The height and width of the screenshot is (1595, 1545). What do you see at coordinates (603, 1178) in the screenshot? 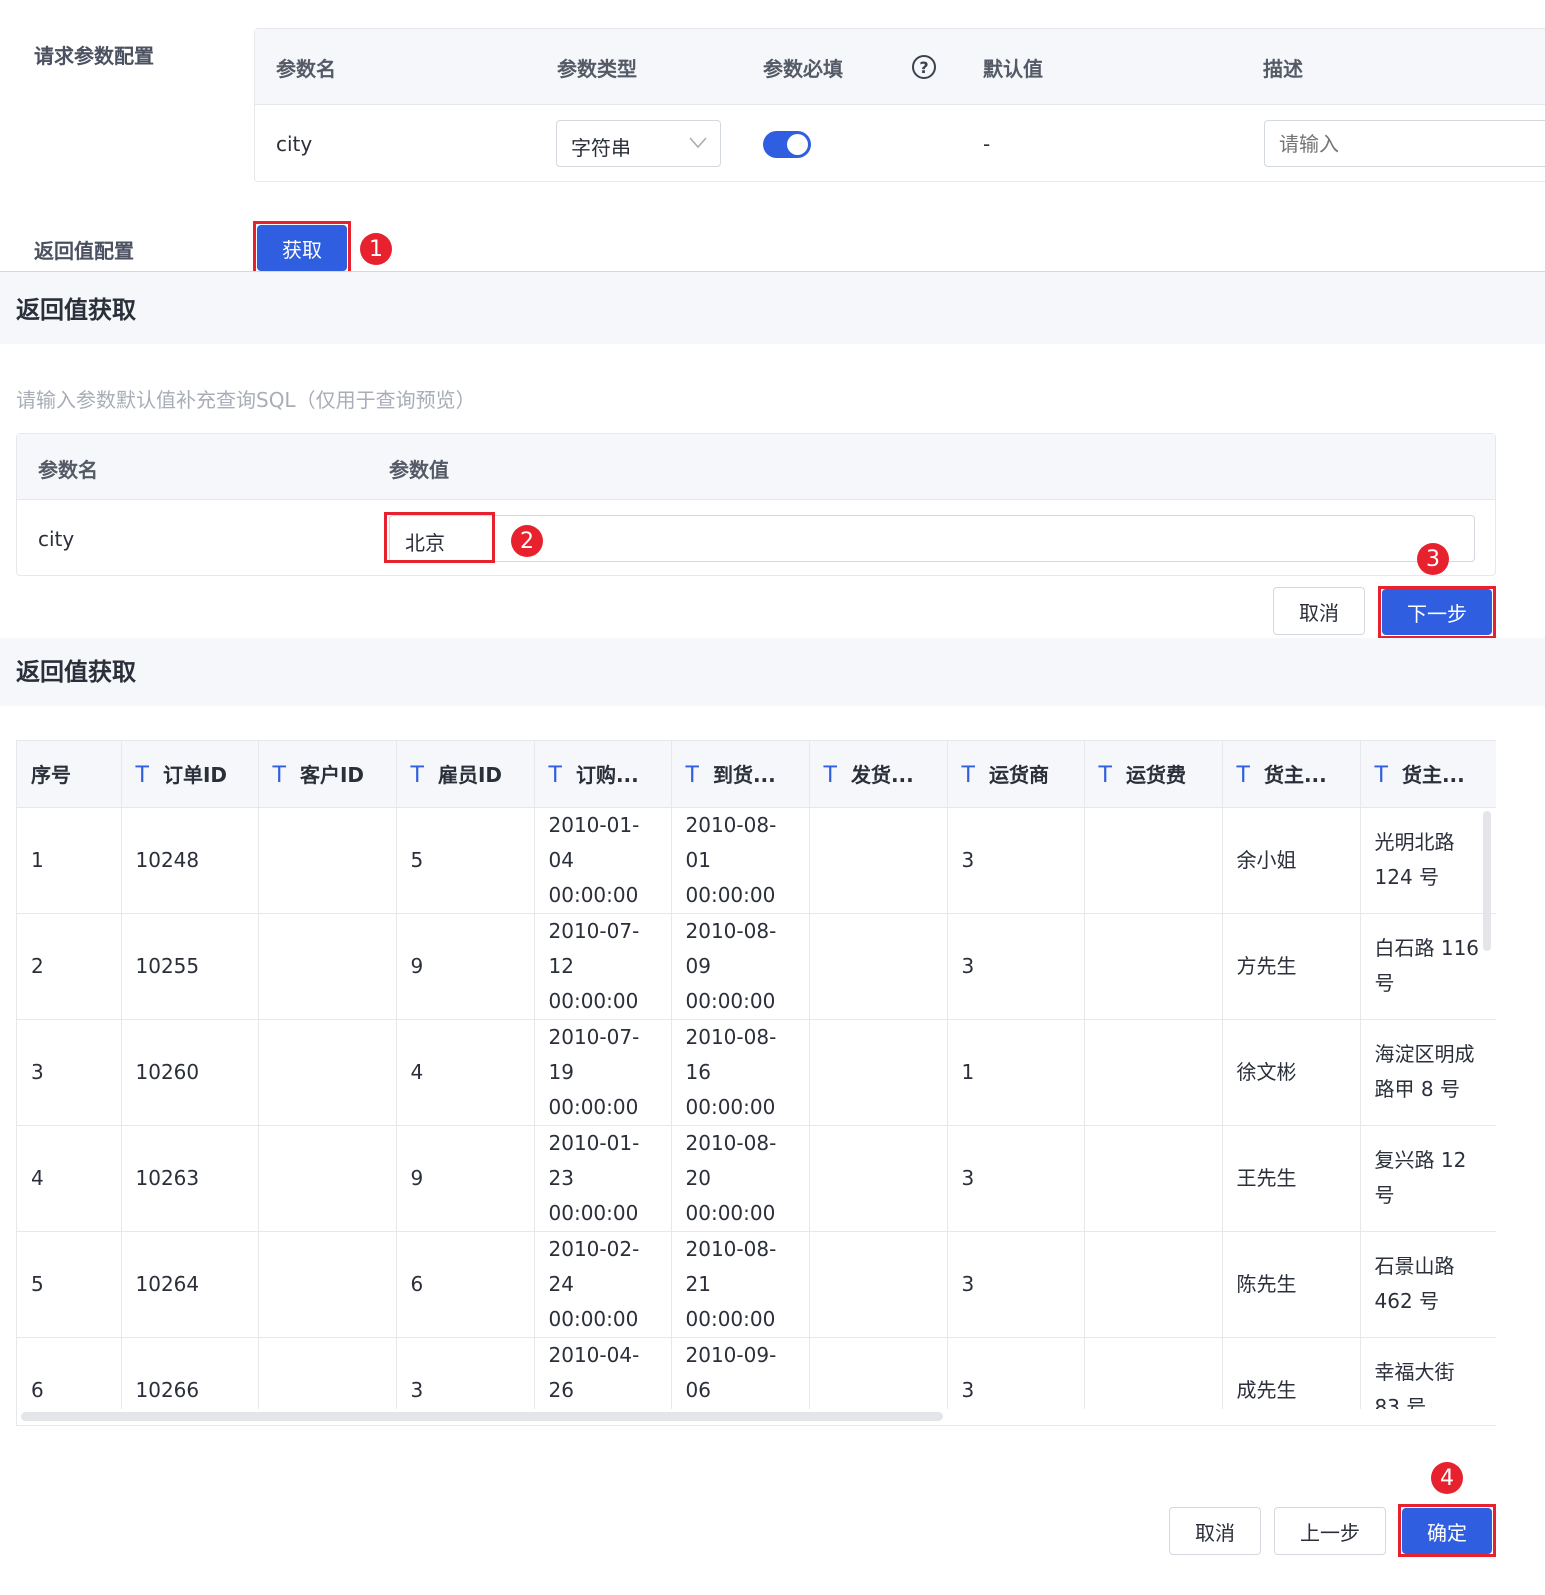
I see `cell-order-date: 2010-01-23 00:00:00` at bounding box center [603, 1178].